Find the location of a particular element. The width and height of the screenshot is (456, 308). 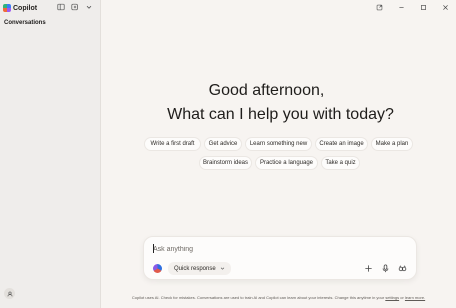

minimize-button is located at coordinates (401, 7).